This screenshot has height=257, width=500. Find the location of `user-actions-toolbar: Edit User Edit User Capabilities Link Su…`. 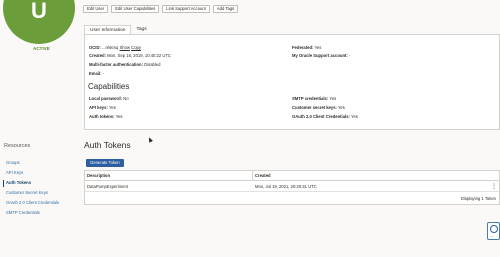

user-actions-toolbar: Edit User Edit User Capabilities Link Su… is located at coordinates (161, 9).